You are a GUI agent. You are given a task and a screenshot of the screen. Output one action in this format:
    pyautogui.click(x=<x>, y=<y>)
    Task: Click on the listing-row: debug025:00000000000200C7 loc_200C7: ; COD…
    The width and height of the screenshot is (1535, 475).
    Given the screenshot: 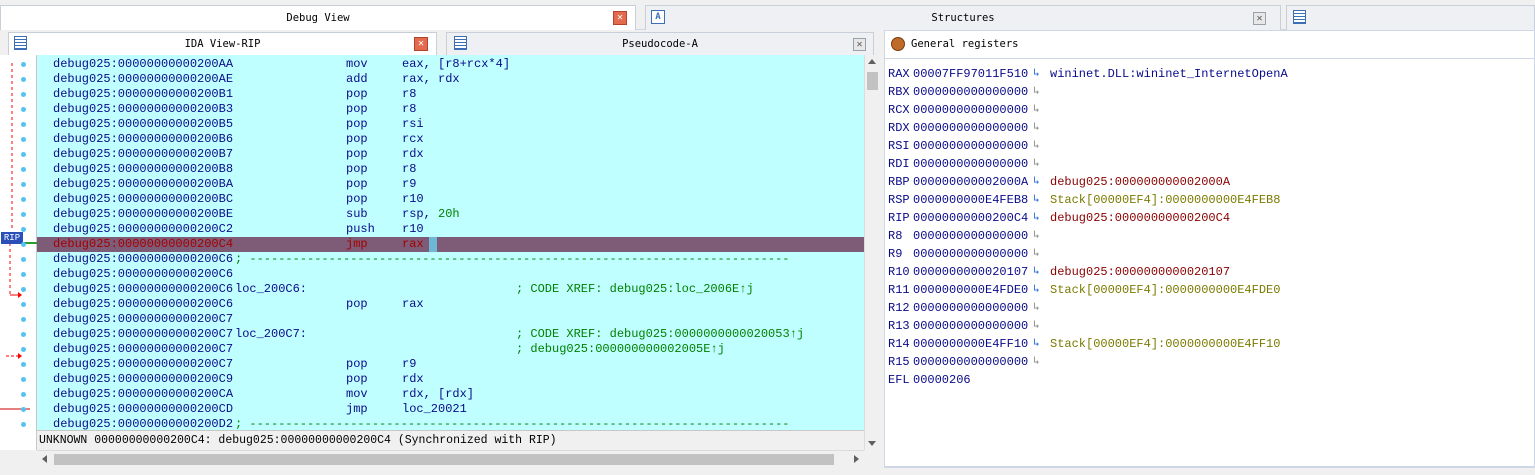 What is the action you would take?
    pyautogui.click(x=450, y=334)
    